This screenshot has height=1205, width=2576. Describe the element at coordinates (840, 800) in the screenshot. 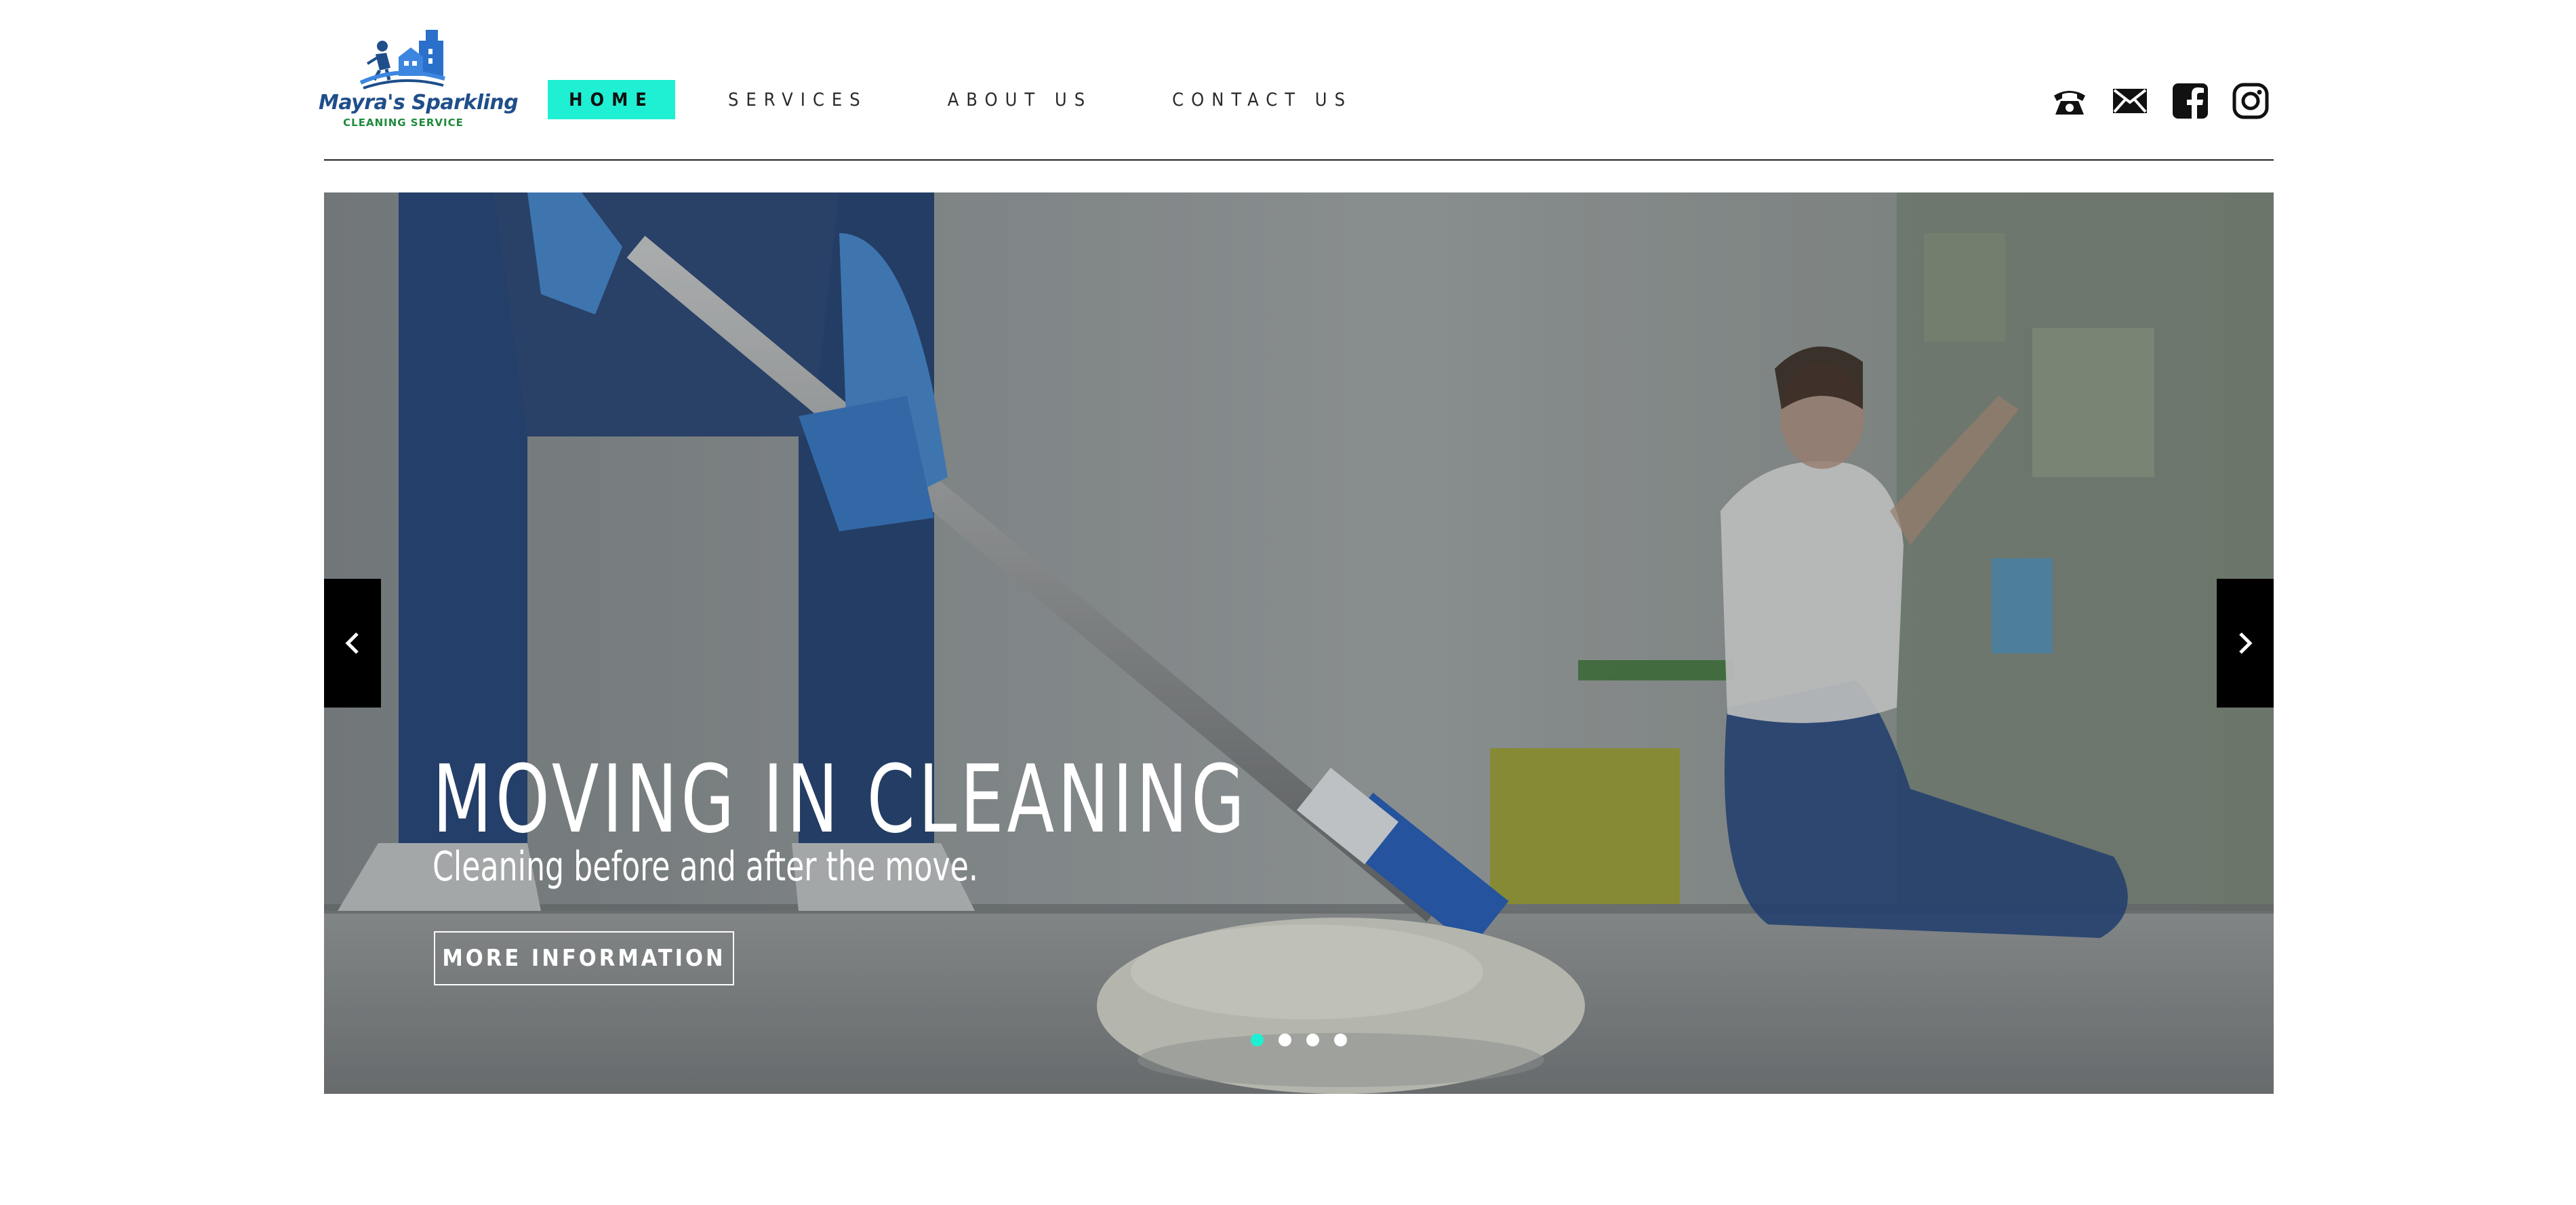

I see `slide-title: MOVING IN CLEANING` at that location.